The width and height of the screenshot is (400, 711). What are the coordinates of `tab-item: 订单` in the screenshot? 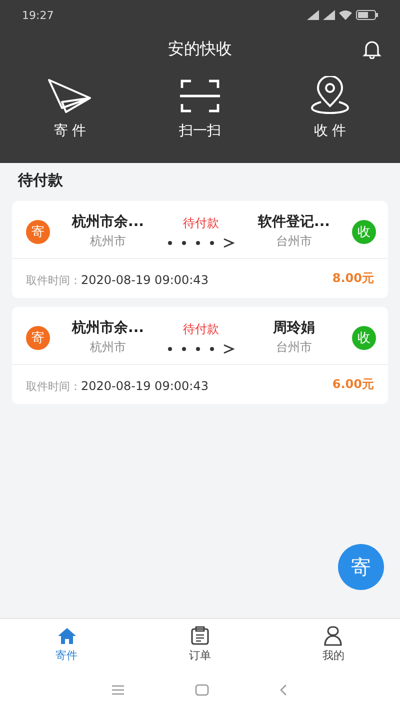 It's located at (200, 644).